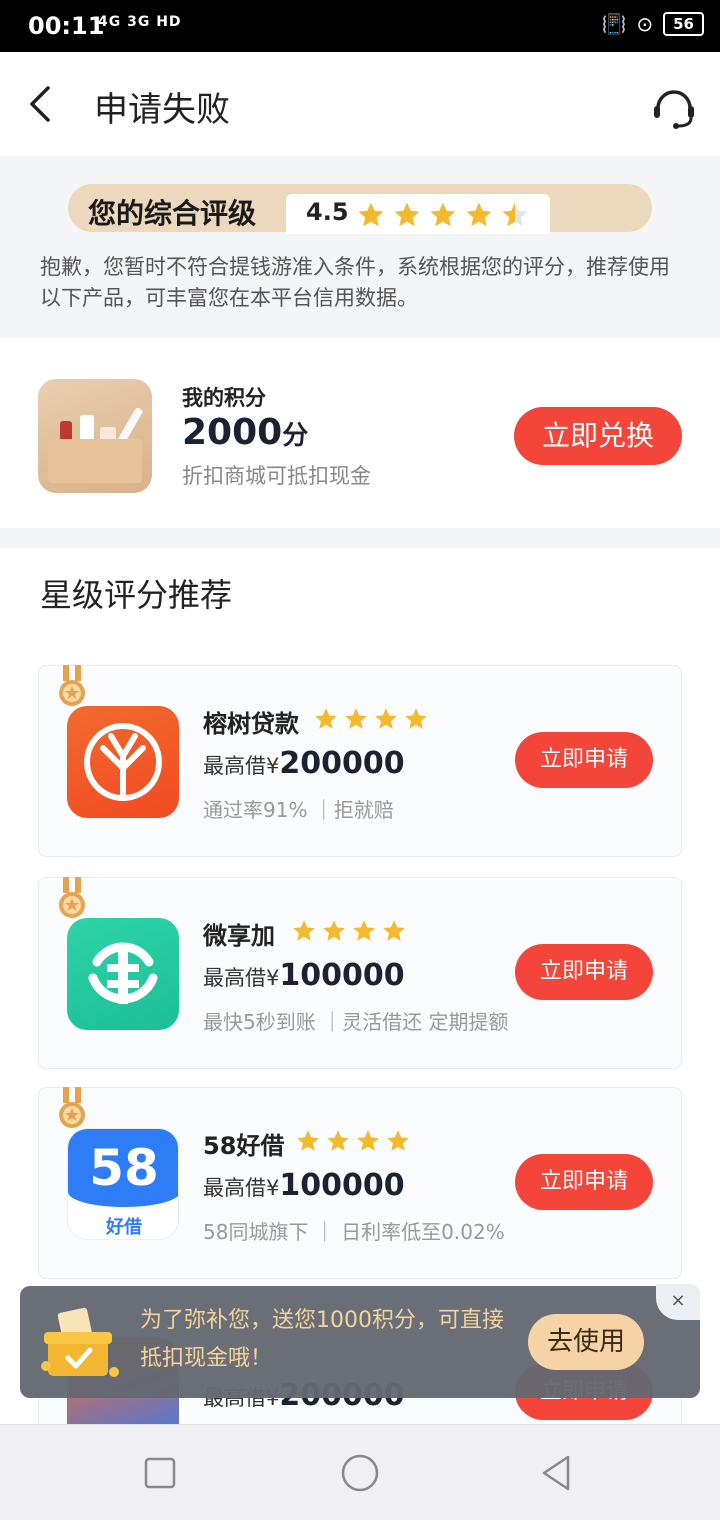 Image resolution: width=720 pixels, height=1520 pixels. Describe the element at coordinates (42, 104) in the screenshot. I see `chevron-left-icon` at that location.